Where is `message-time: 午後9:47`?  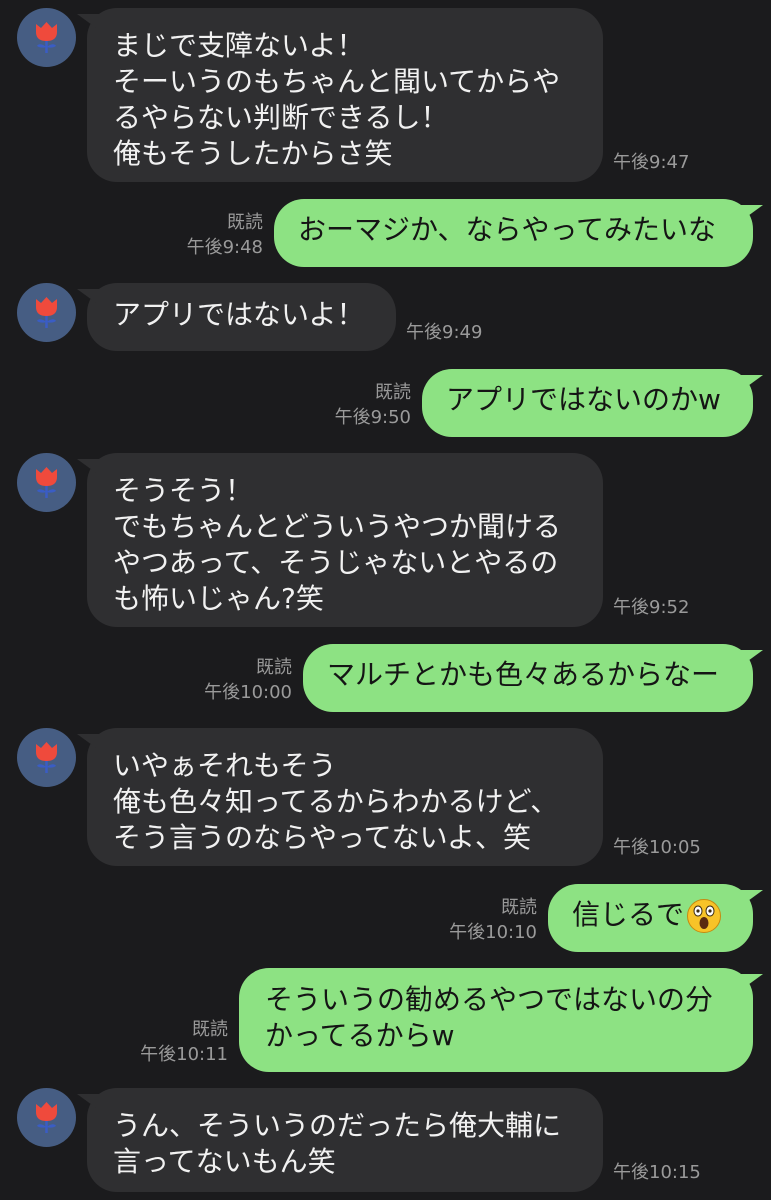 message-time: 午後9:47 is located at coordinates (651, 162).